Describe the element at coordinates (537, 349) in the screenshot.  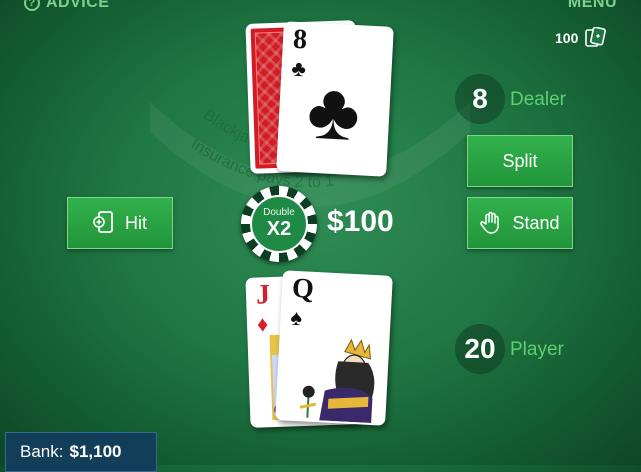
I see `player-label: Player` at that location.